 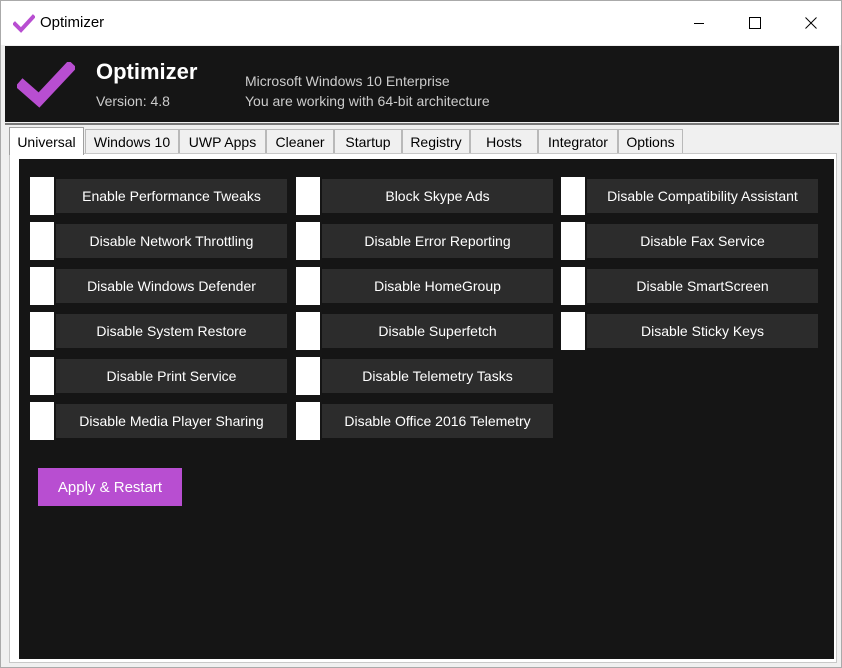 What do you see at coordinates (171, 421) in the screenshot?
I see `toggle-label: Disable Media Player Sharing` at bounding box center [171, 421].